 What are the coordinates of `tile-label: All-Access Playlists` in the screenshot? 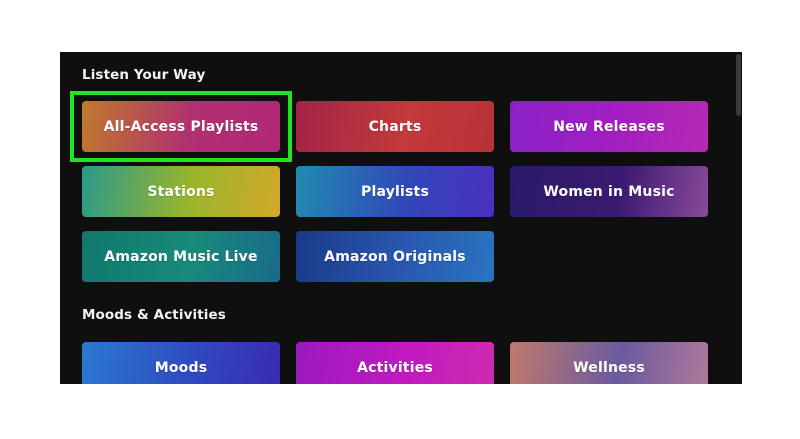 It's located at (181, 126).